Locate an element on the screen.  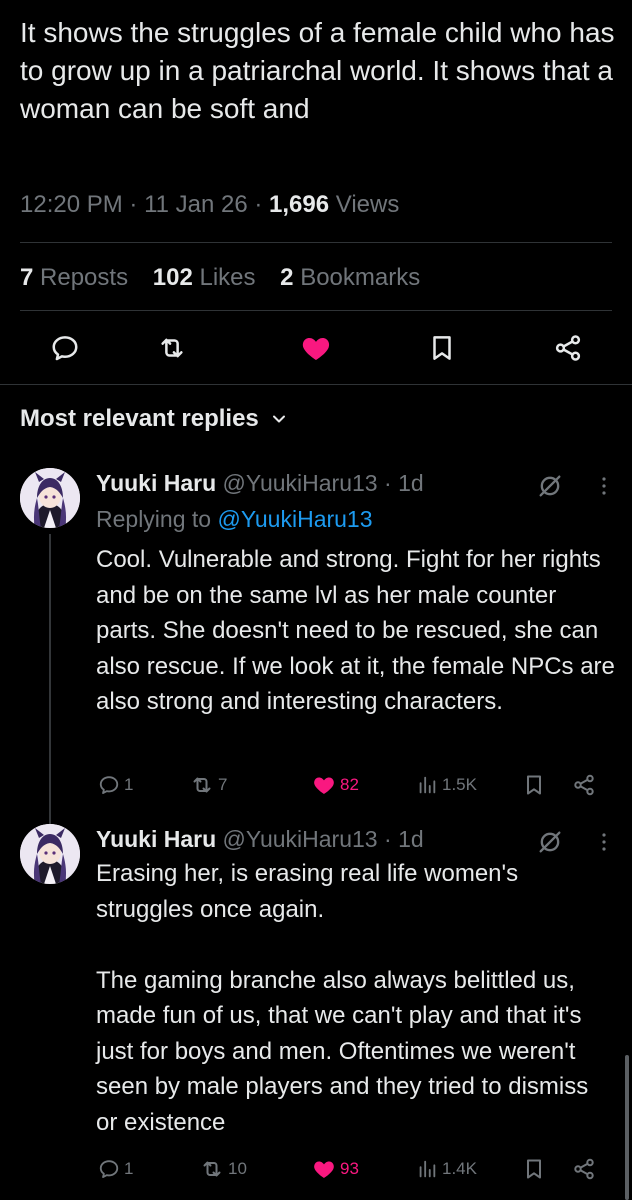
reposts-stat: 7 Reposts is located at coordinates (74, 277).